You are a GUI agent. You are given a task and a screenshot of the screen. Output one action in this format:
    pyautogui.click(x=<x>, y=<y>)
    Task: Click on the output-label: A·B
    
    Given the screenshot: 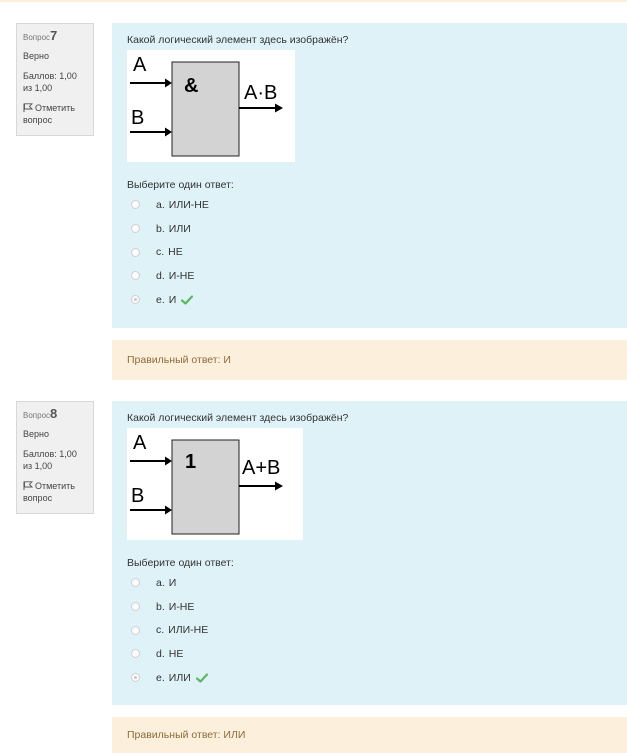 What is the action you would take?
    pyautogui.click(x=260, y=93)
    